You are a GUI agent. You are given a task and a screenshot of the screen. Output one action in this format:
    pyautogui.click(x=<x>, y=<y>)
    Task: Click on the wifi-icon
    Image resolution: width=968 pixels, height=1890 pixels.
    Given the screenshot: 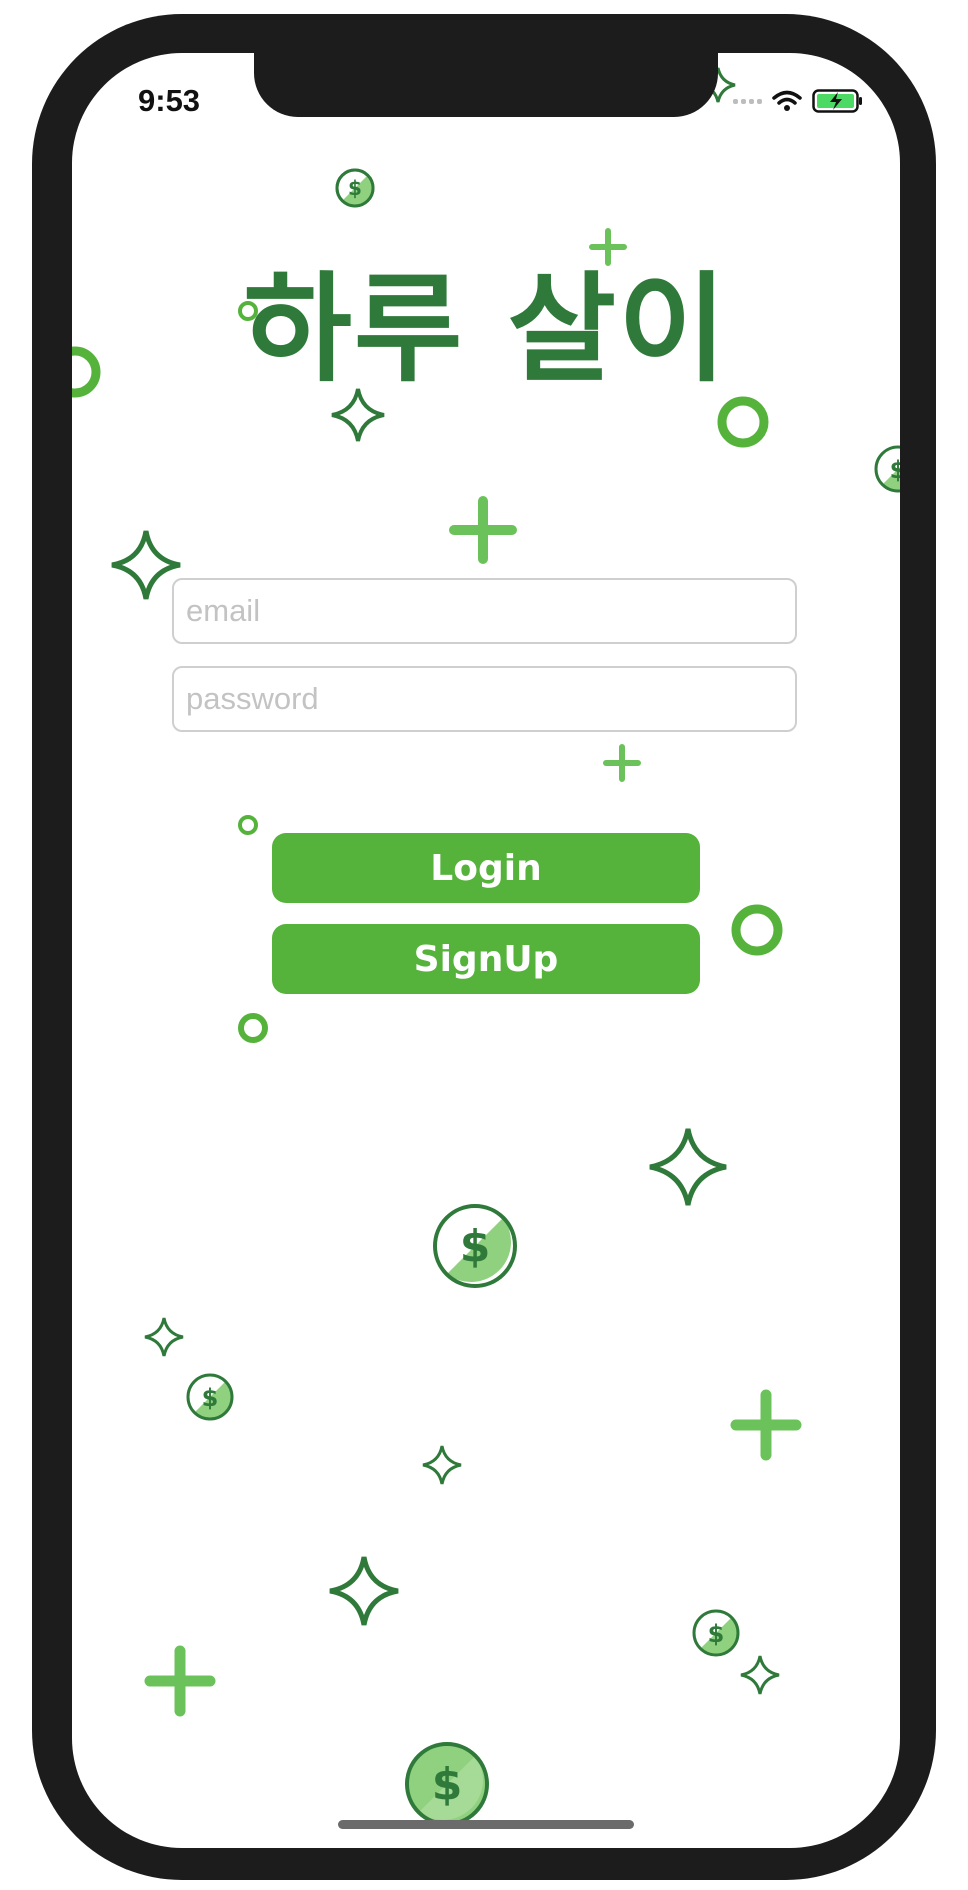 What is the action you would take?
    pyautogui.click(x=787, y=100)
    